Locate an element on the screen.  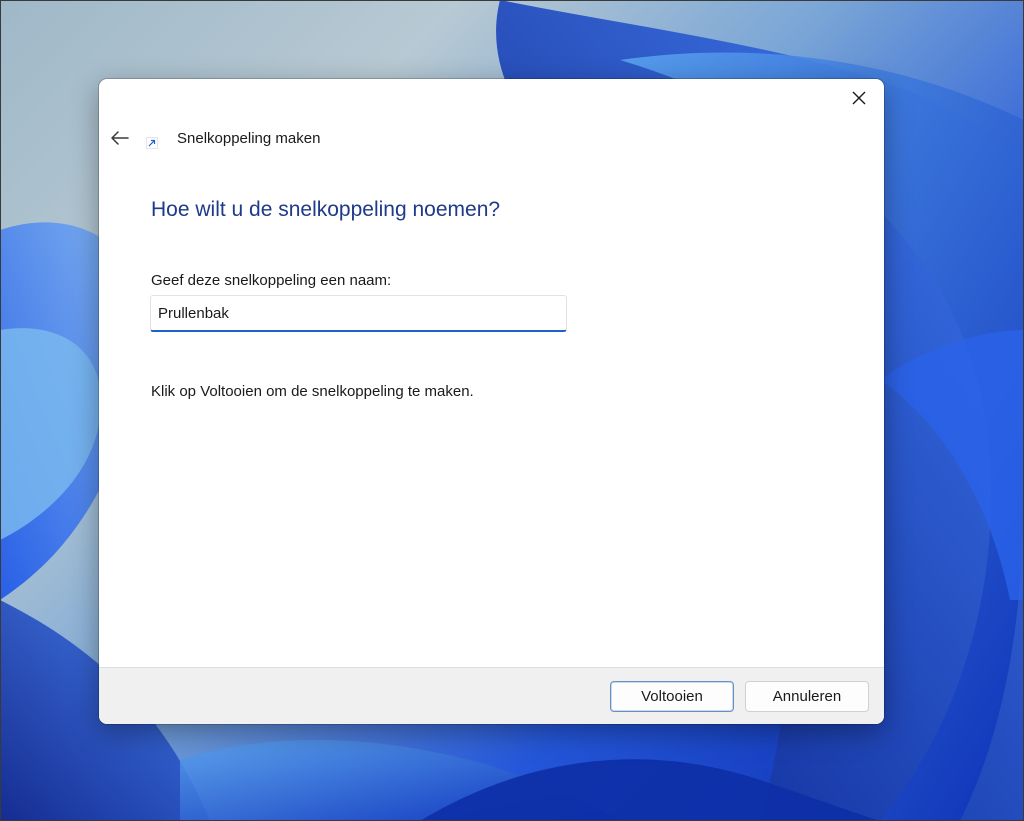
back-arrow-icon is located at coordinates (120, 138).